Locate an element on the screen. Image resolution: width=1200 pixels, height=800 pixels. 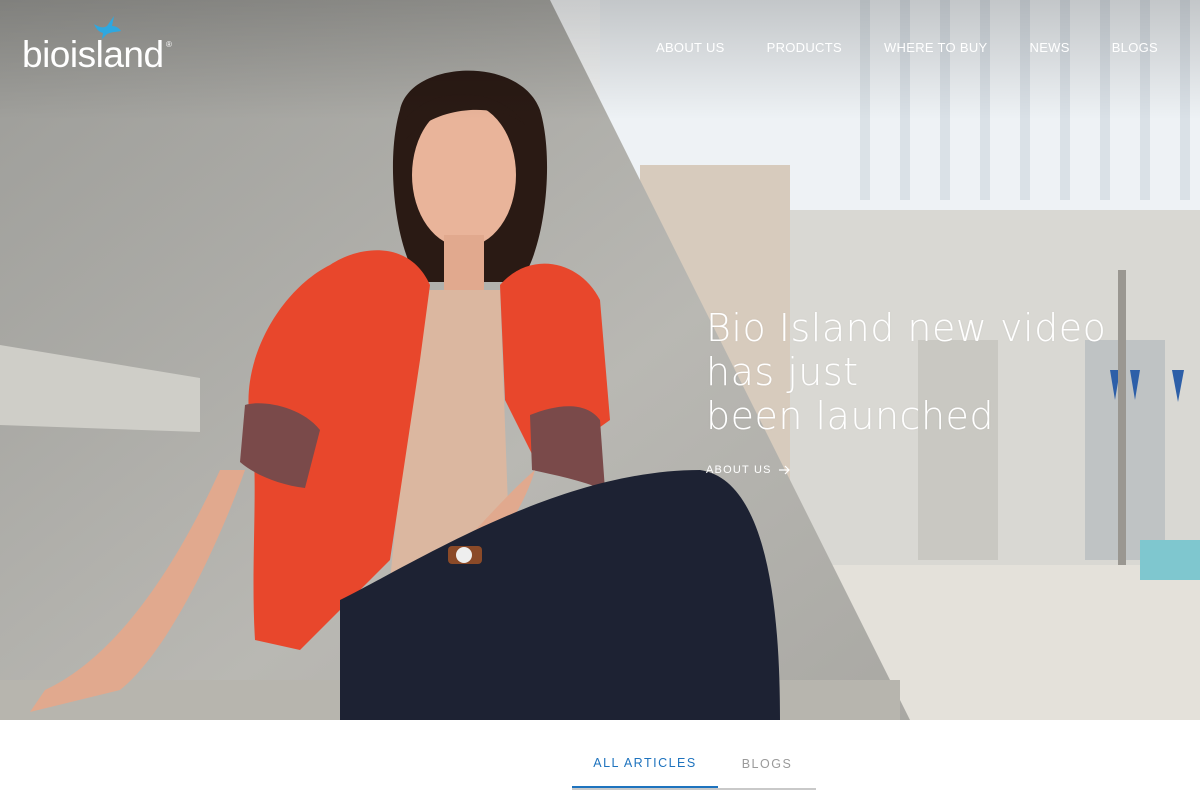
article-tabs: ALL ARTICLES BLOGS is located at coordinates (694, 765).